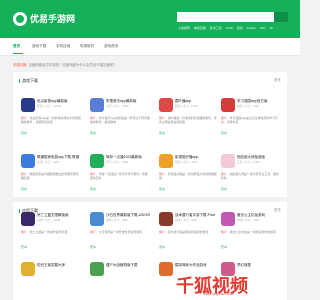 The height and width of the screenshot is (300, 320). I want to click on app-desc: 简介：联通智家是中国联通推出的智能家居管理应用, so click(50, 176).